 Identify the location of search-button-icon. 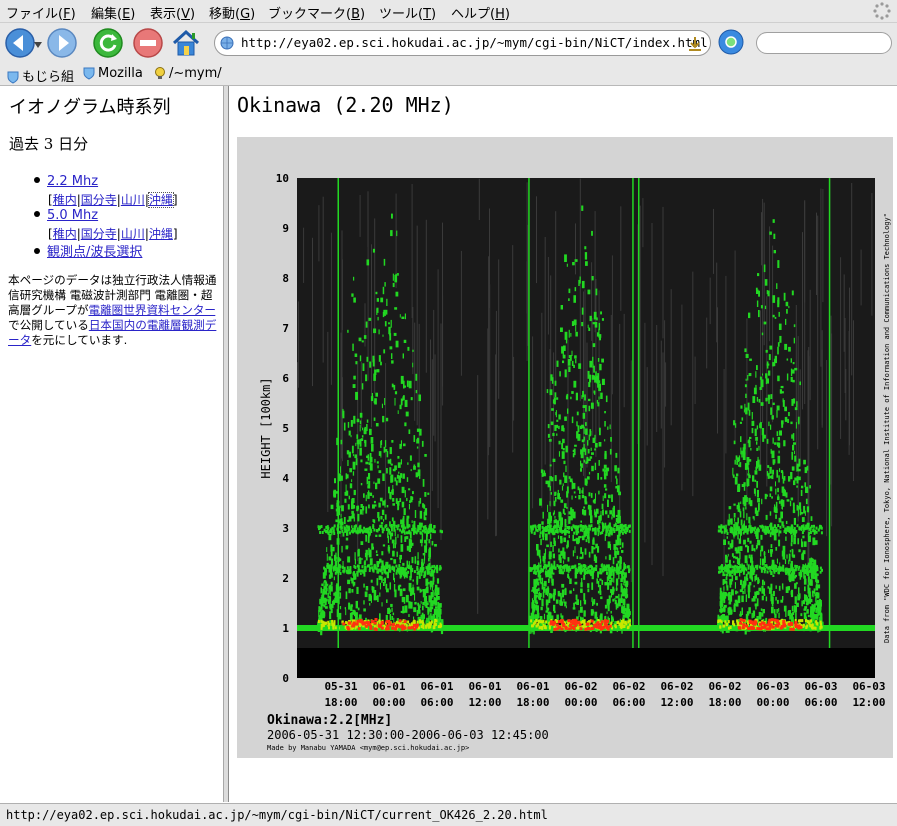
(731, 42).